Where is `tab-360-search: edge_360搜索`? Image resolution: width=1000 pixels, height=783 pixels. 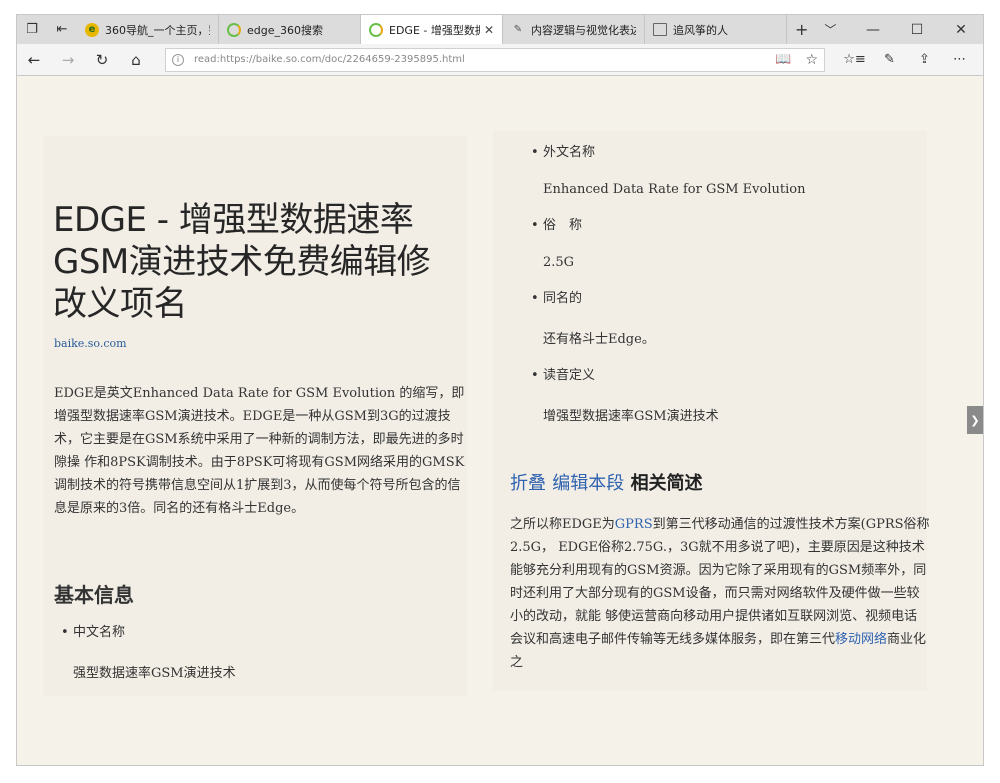 tab-360-search: edge_360搜索 is located at coordinates (290, 29).